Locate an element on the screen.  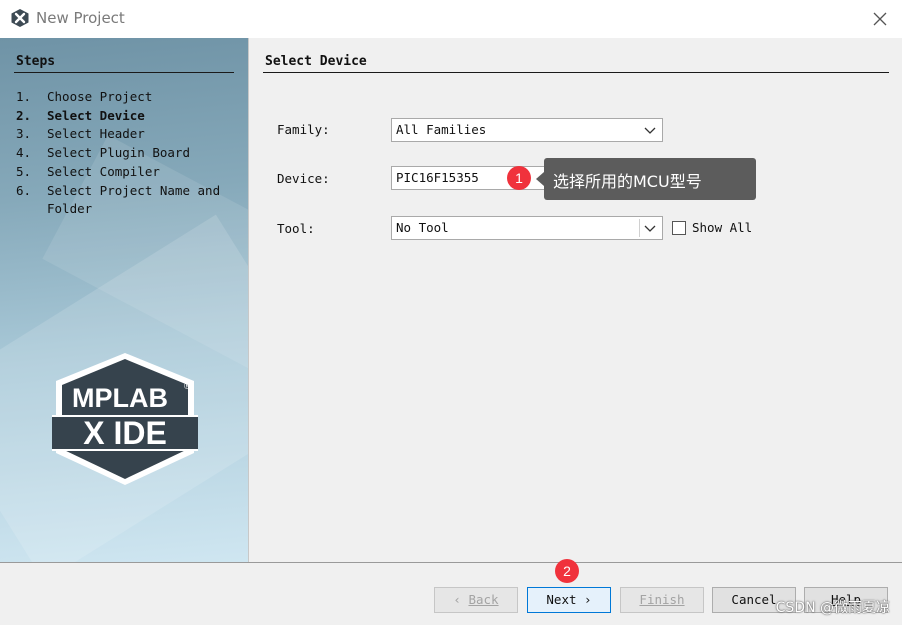
step-item: 1. Choose Project is located at coordinates (84, 96).